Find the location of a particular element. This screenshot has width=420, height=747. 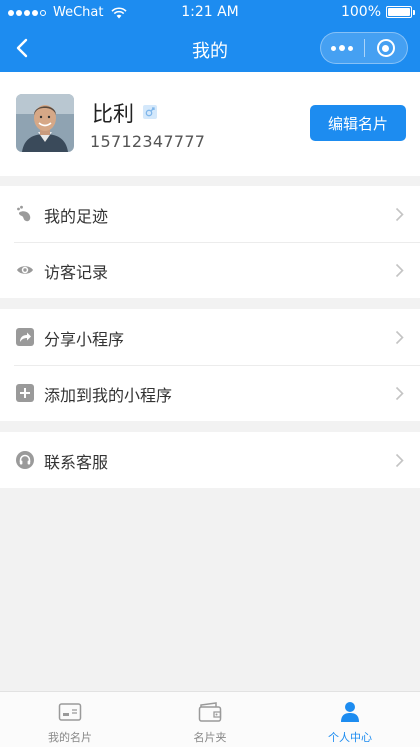

menu-group-history: 我的足迹 访客记录 is located at coordinates (210, 242).